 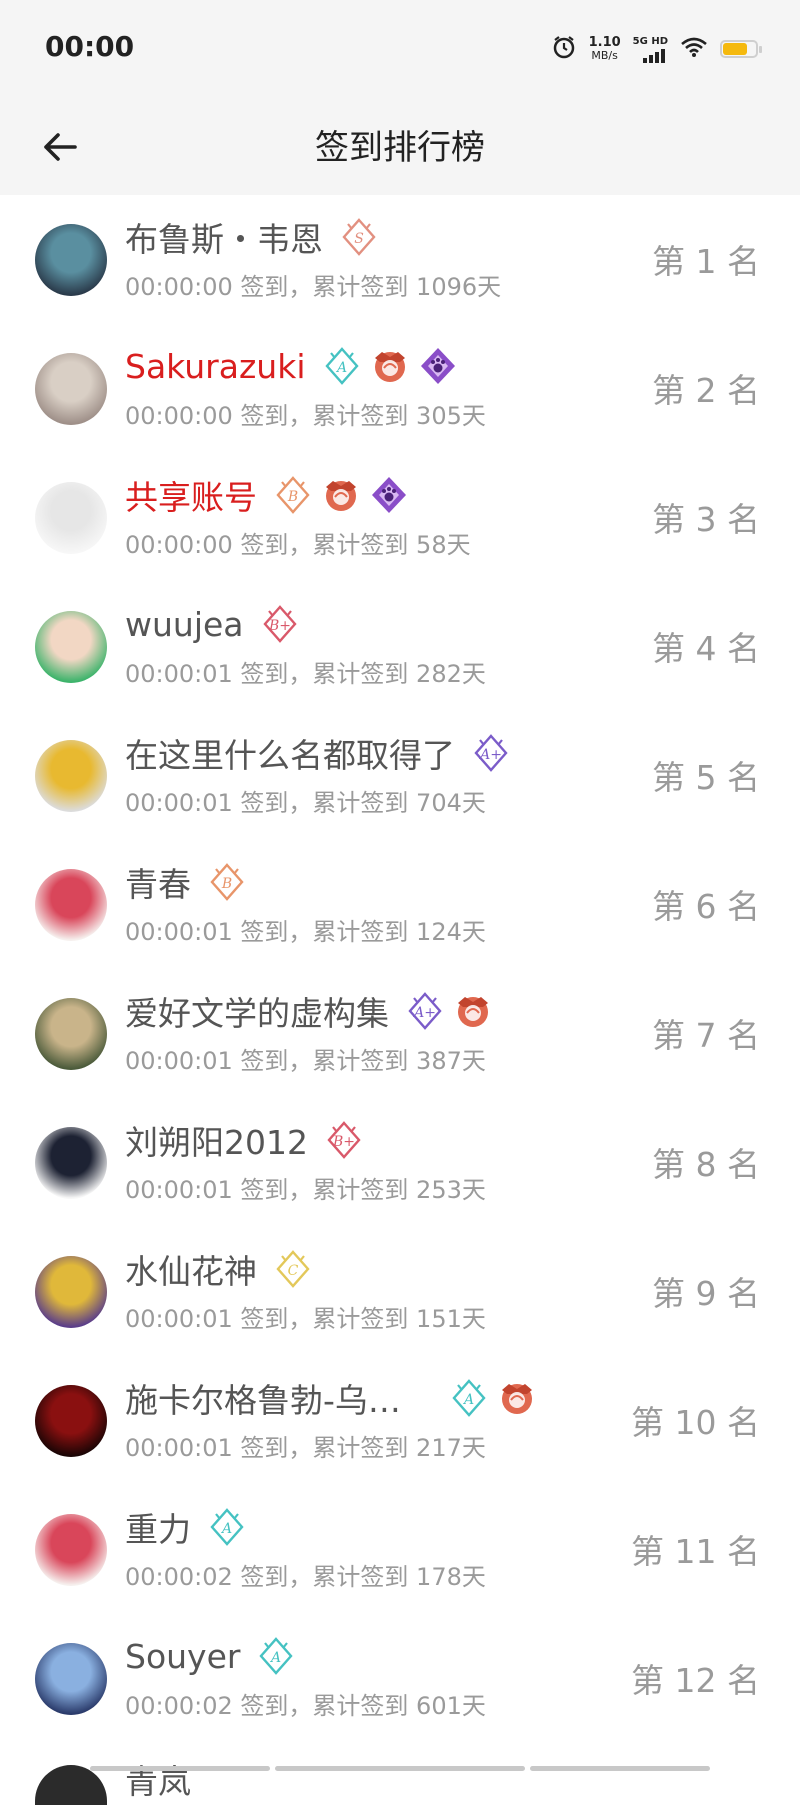 I want to click on ranking-row: Souyer A 00:00:02 签到，累计签到 601天 第 12 名, so click(x=400, y=1678).